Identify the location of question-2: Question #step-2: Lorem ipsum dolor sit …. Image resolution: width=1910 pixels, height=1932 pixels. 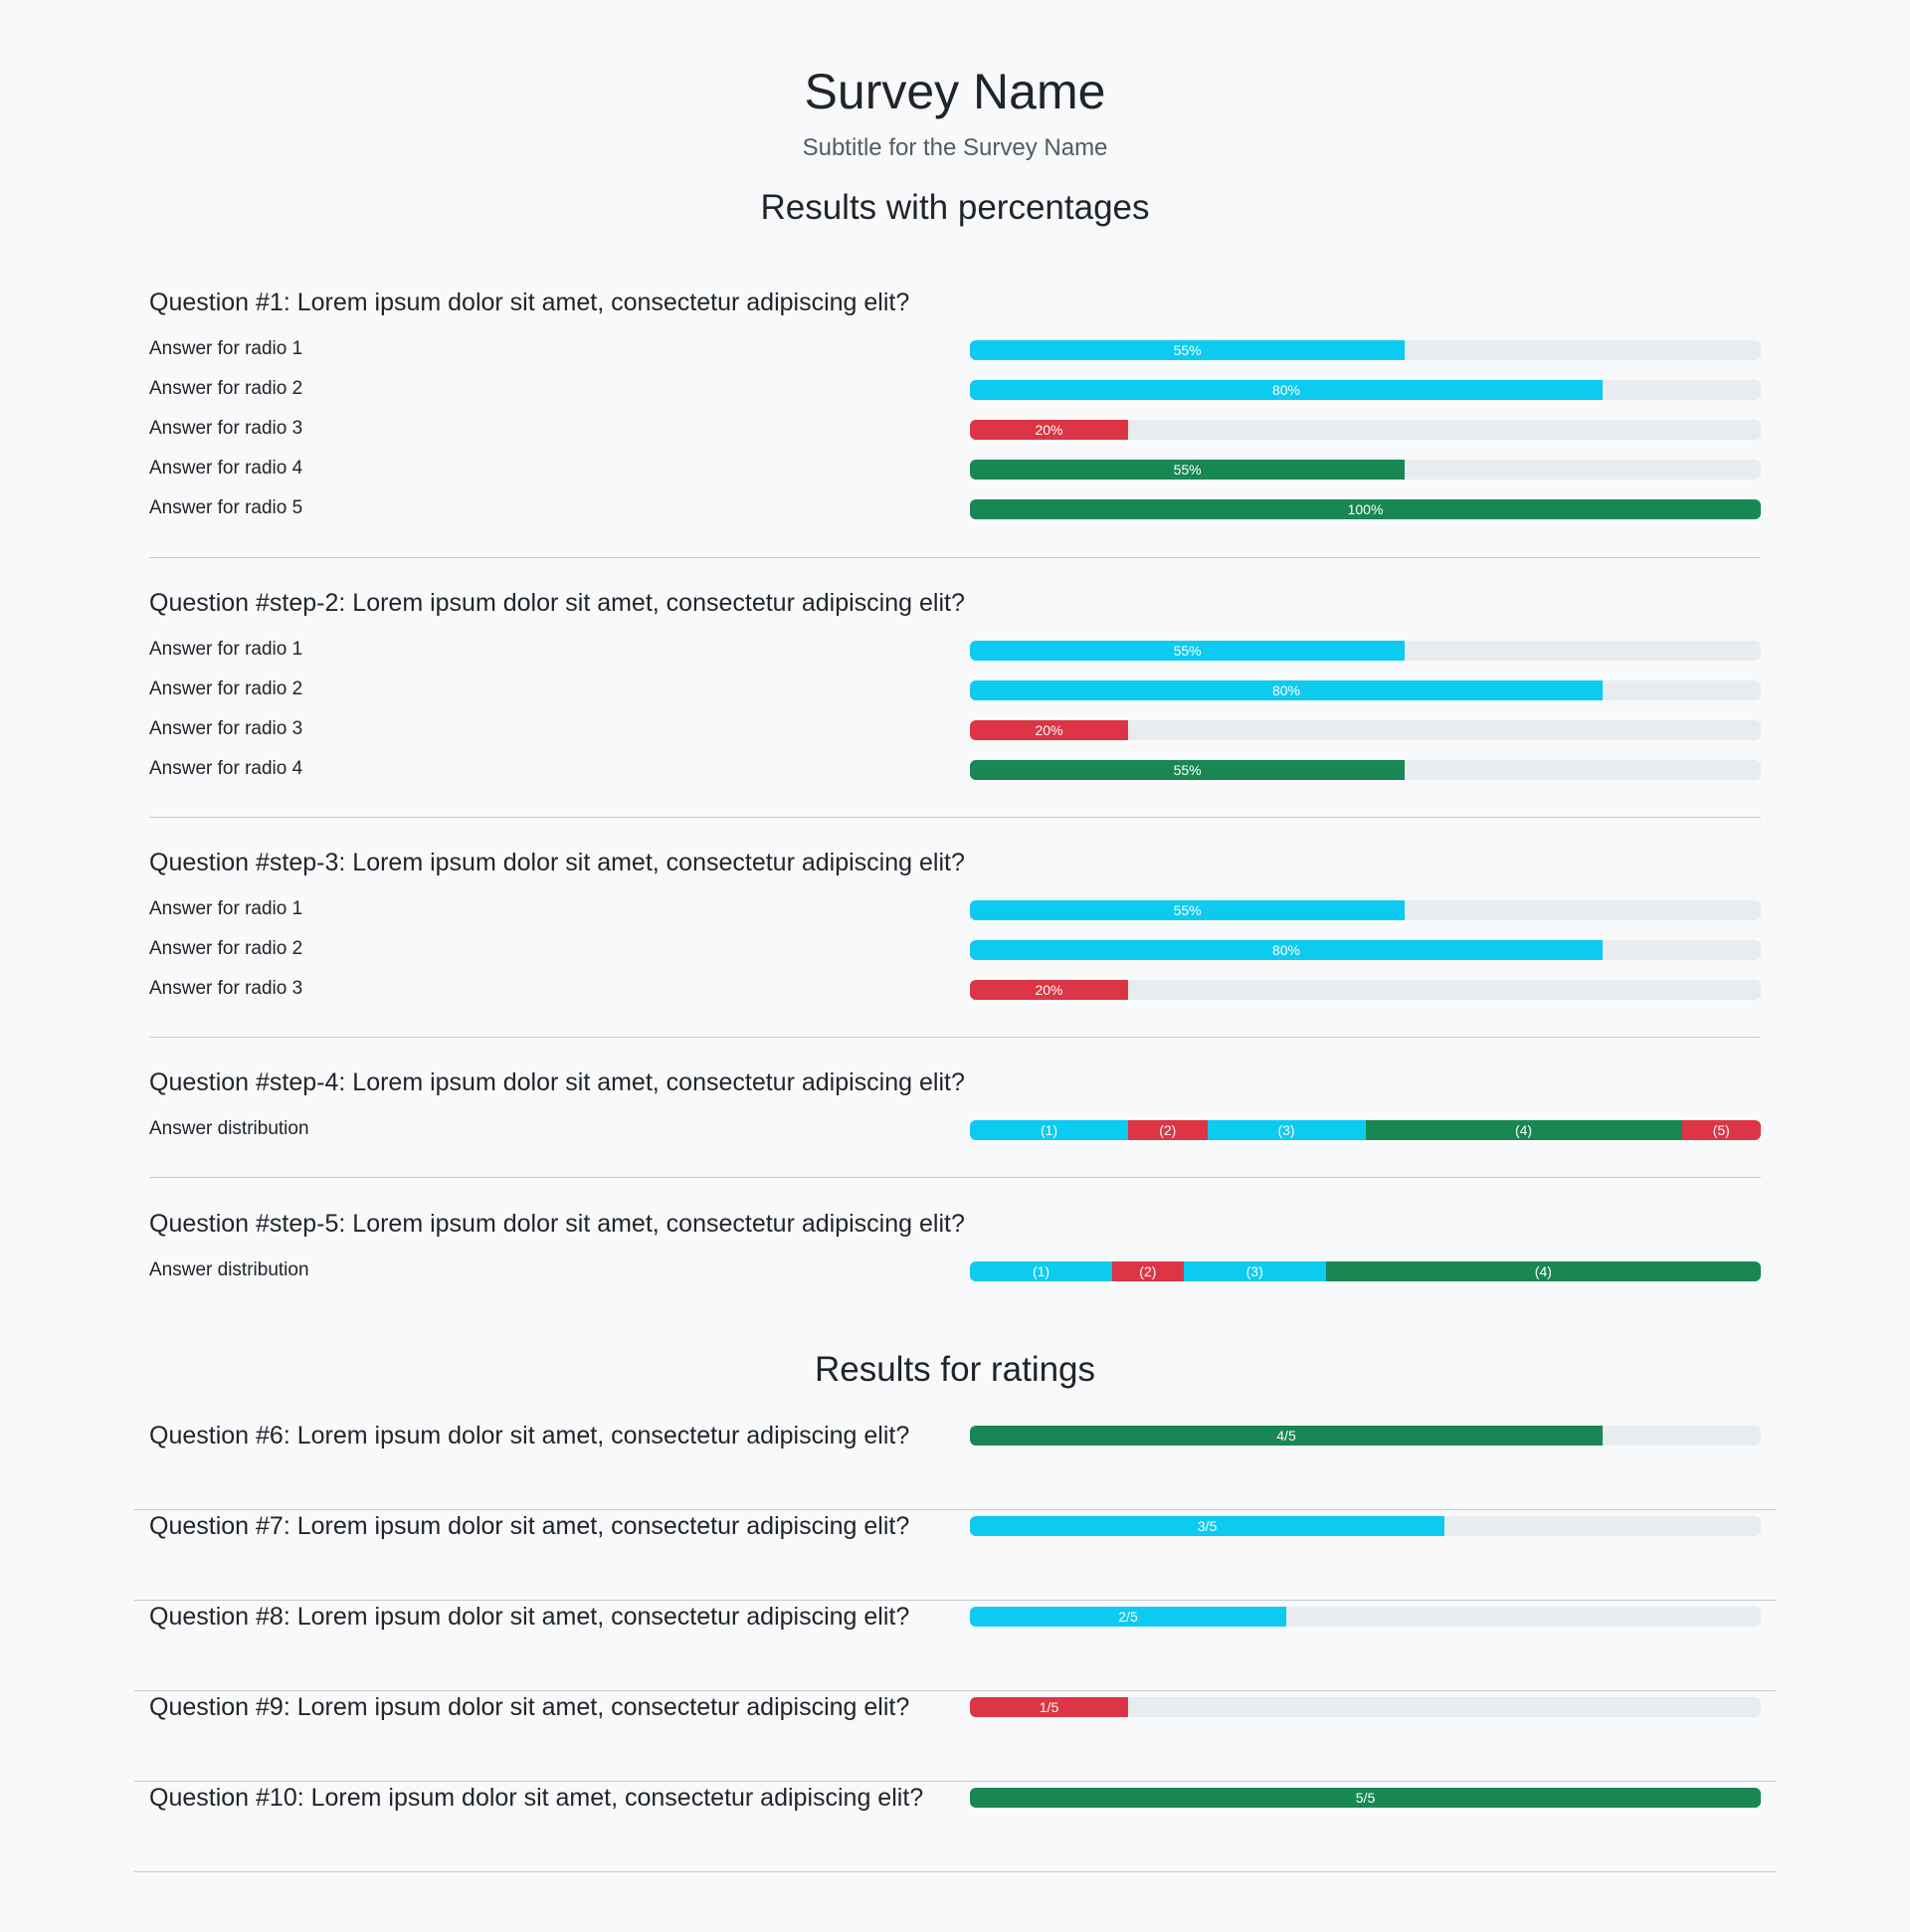
(955, 688).